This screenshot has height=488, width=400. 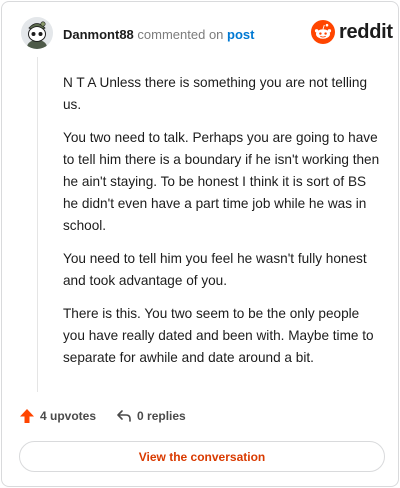 I want to click on avatar-icon, so click(x=37, y=33).